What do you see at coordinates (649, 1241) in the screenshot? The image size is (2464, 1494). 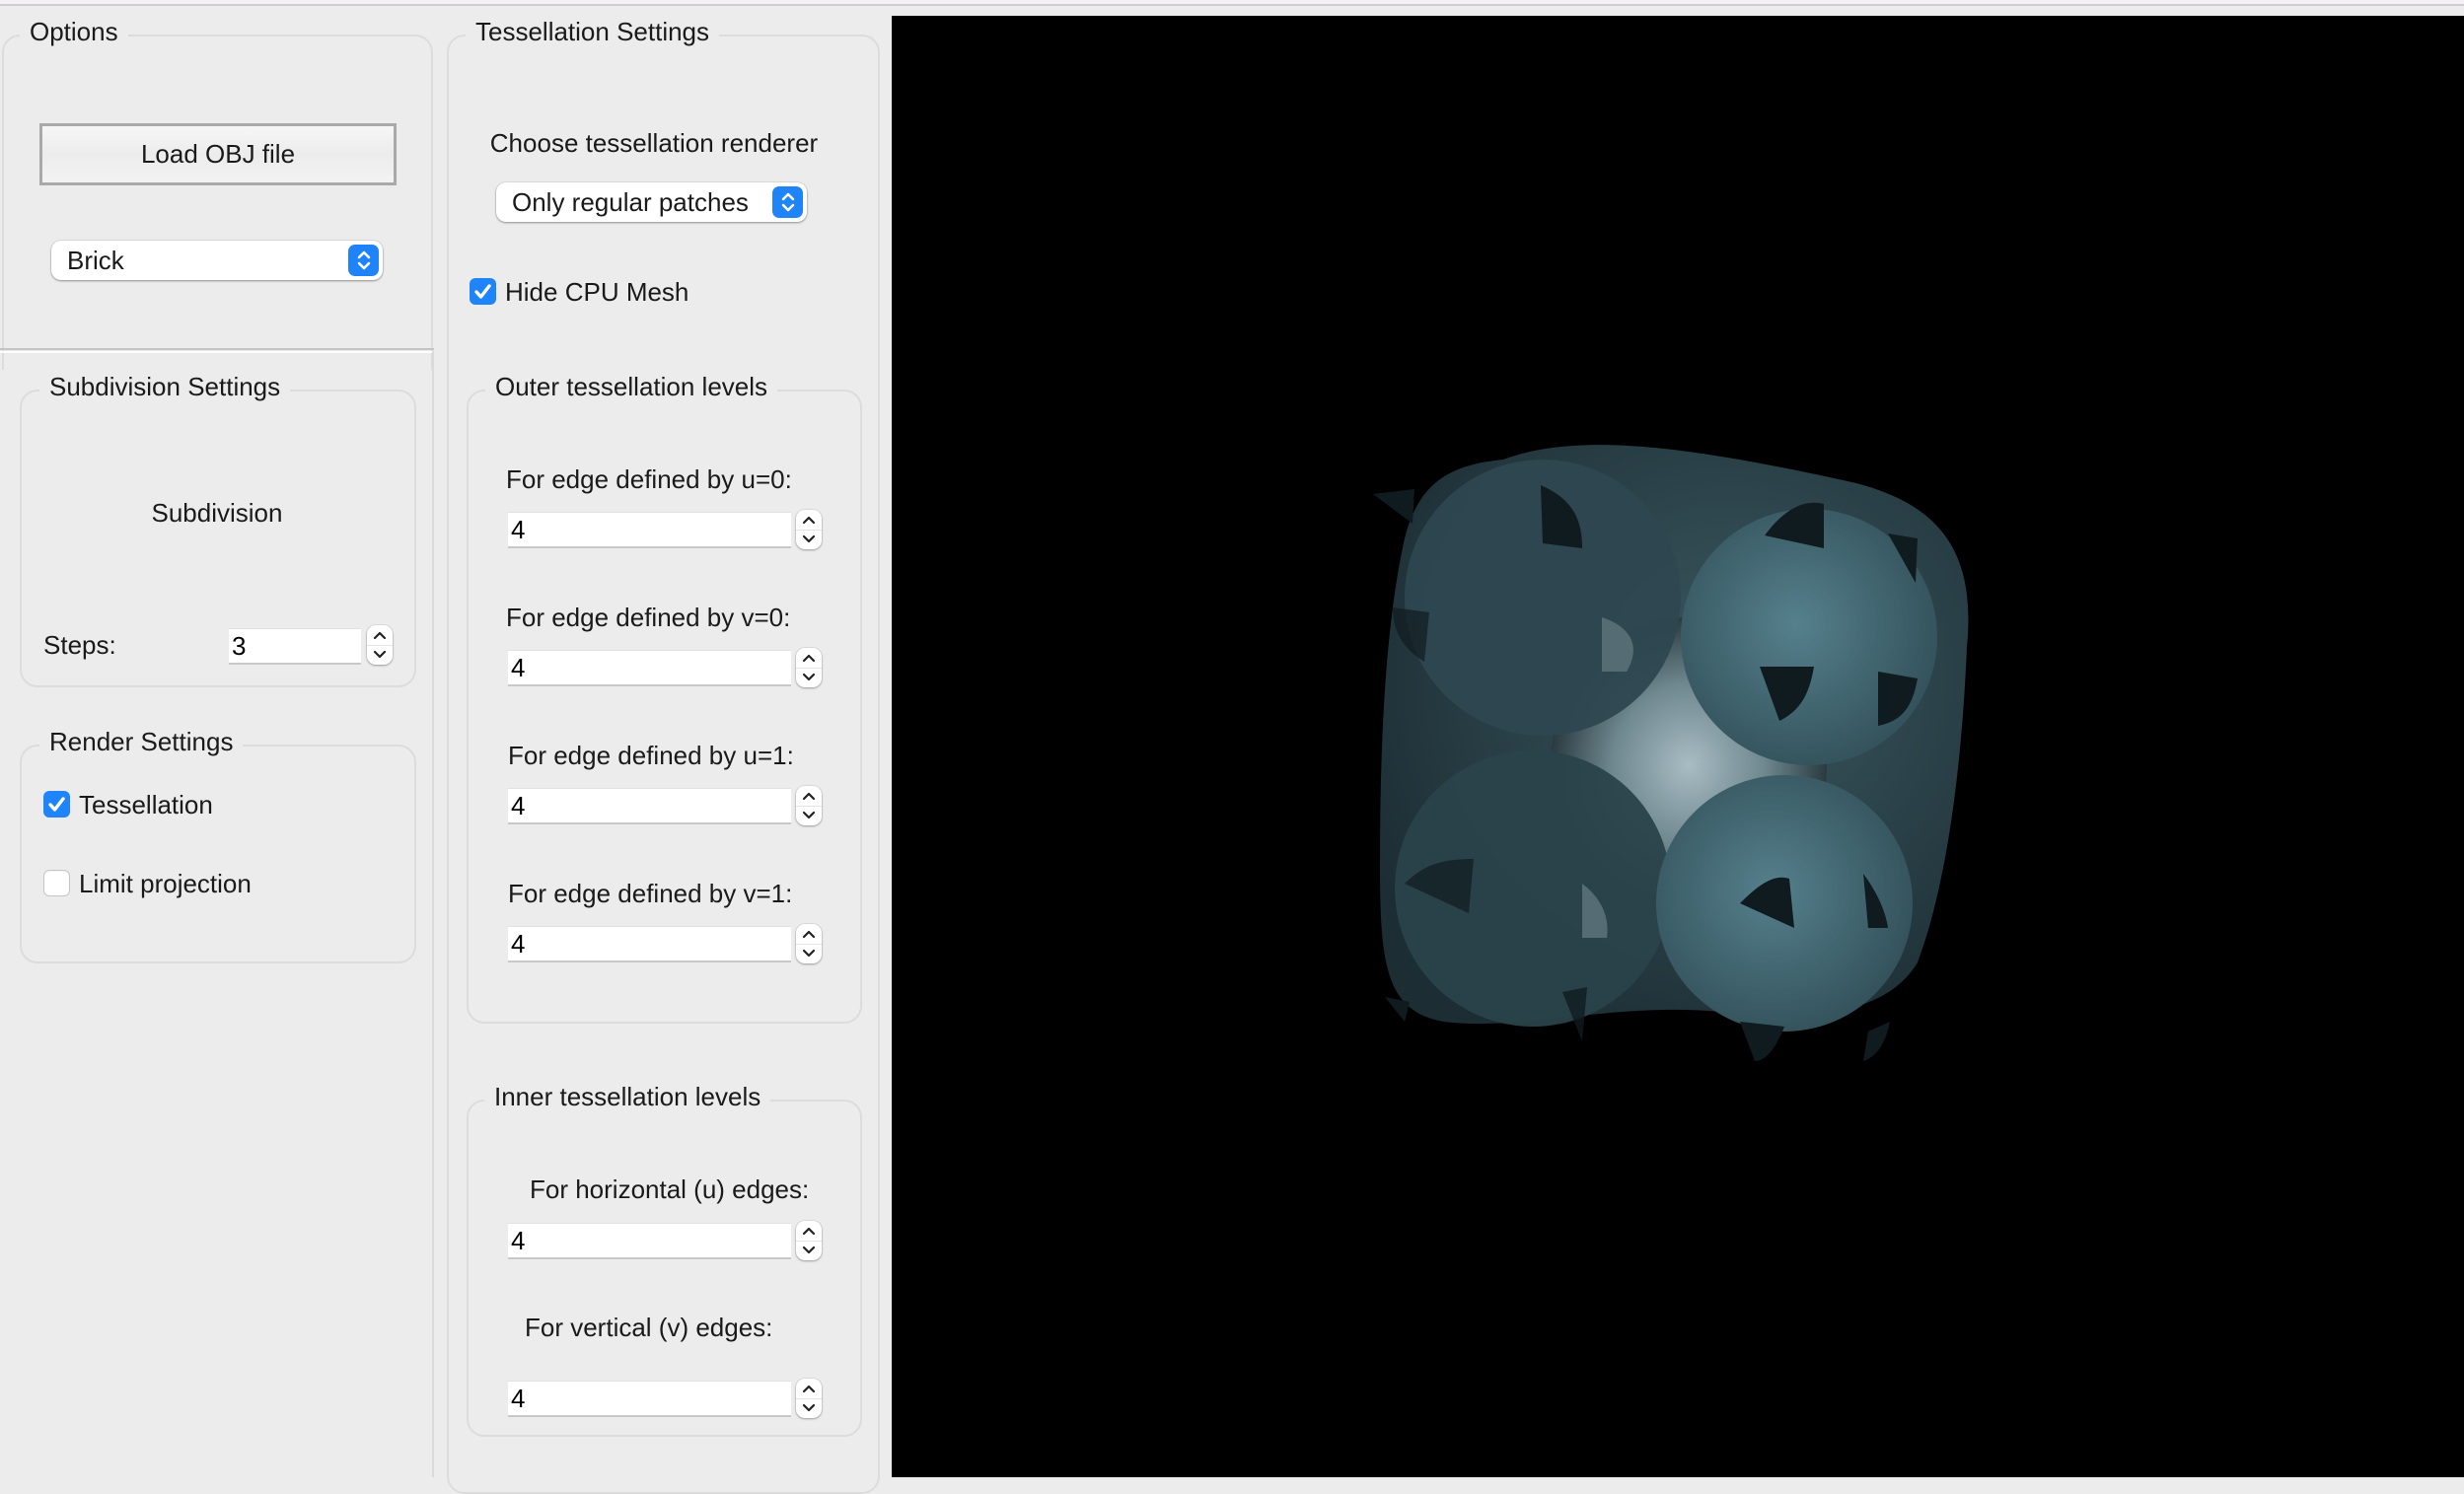 I see `inner-u-input: 4` at bounding box center [649, 1241].